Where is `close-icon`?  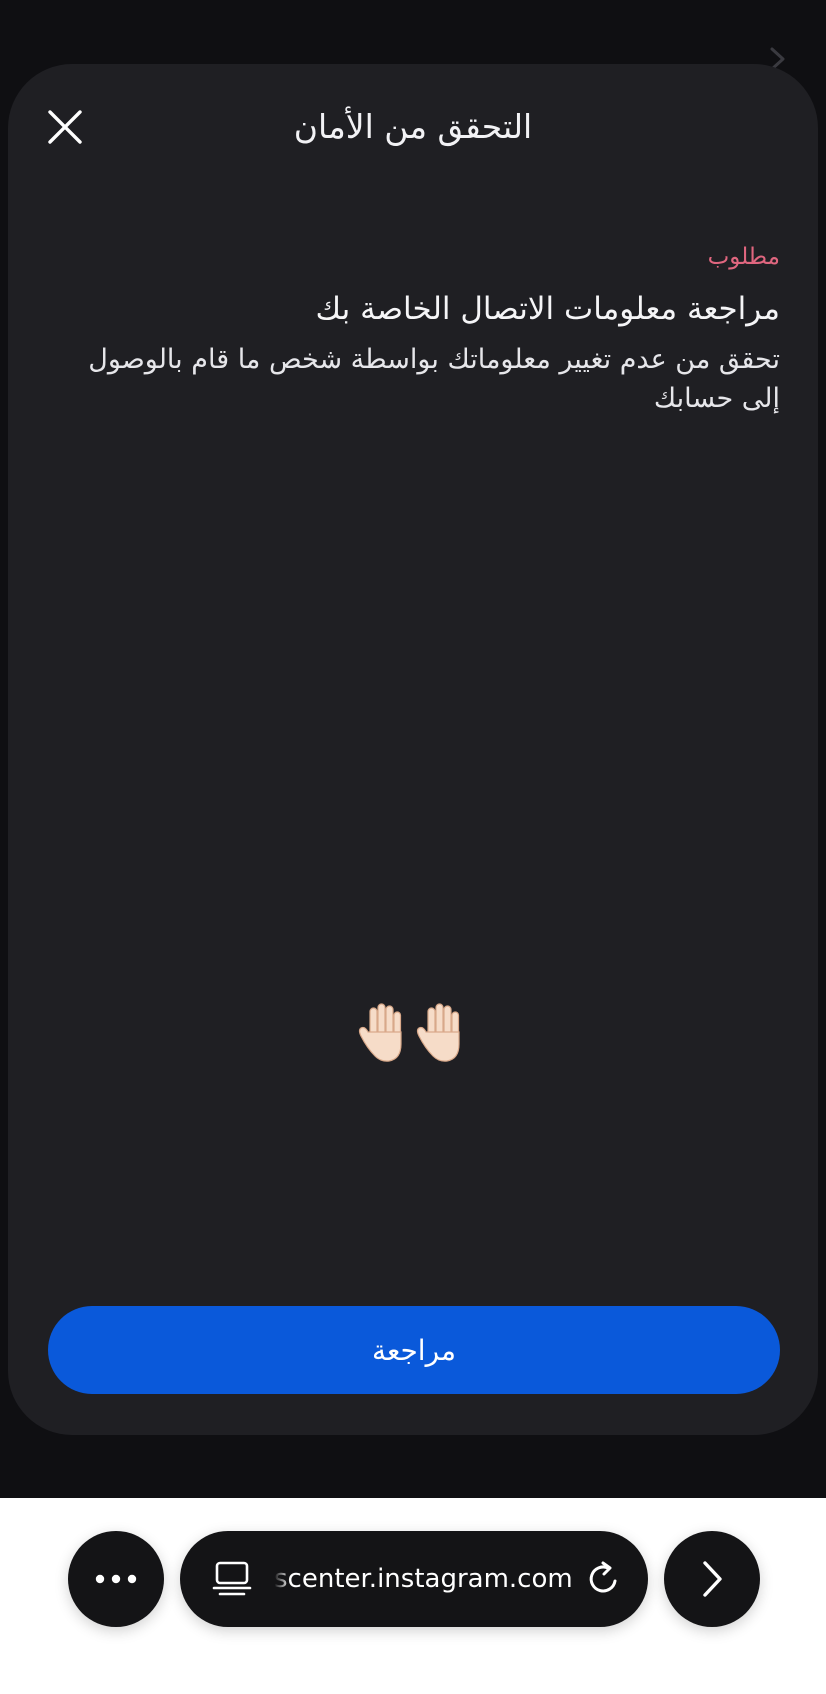 close-icon is located at coordinates (65, 127).